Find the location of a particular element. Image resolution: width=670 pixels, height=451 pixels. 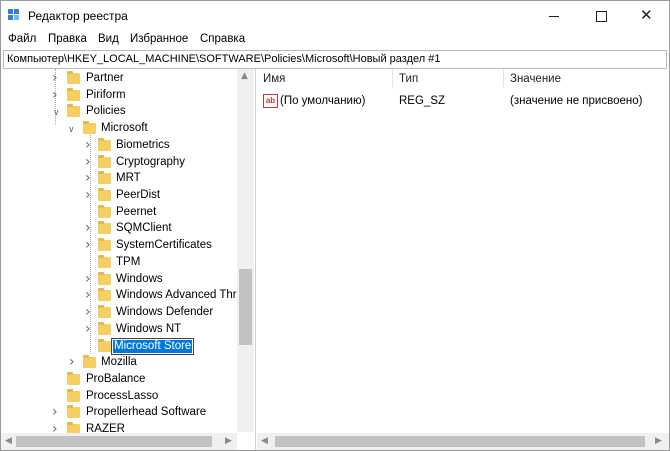

close-button: ✕ is located at coordinates (646, 16).